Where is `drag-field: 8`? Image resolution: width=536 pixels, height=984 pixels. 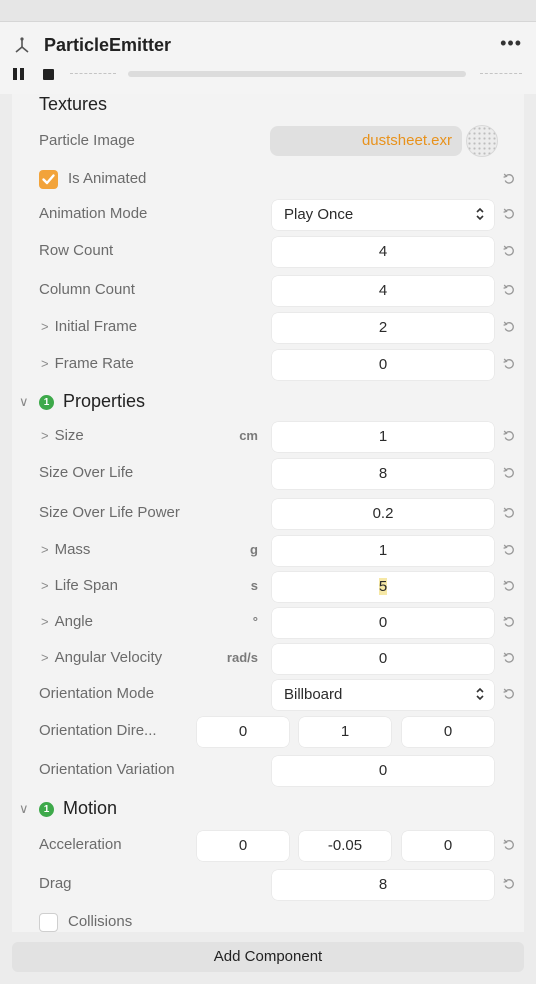 drag-field: 8 is located at coordinates (383, 885).